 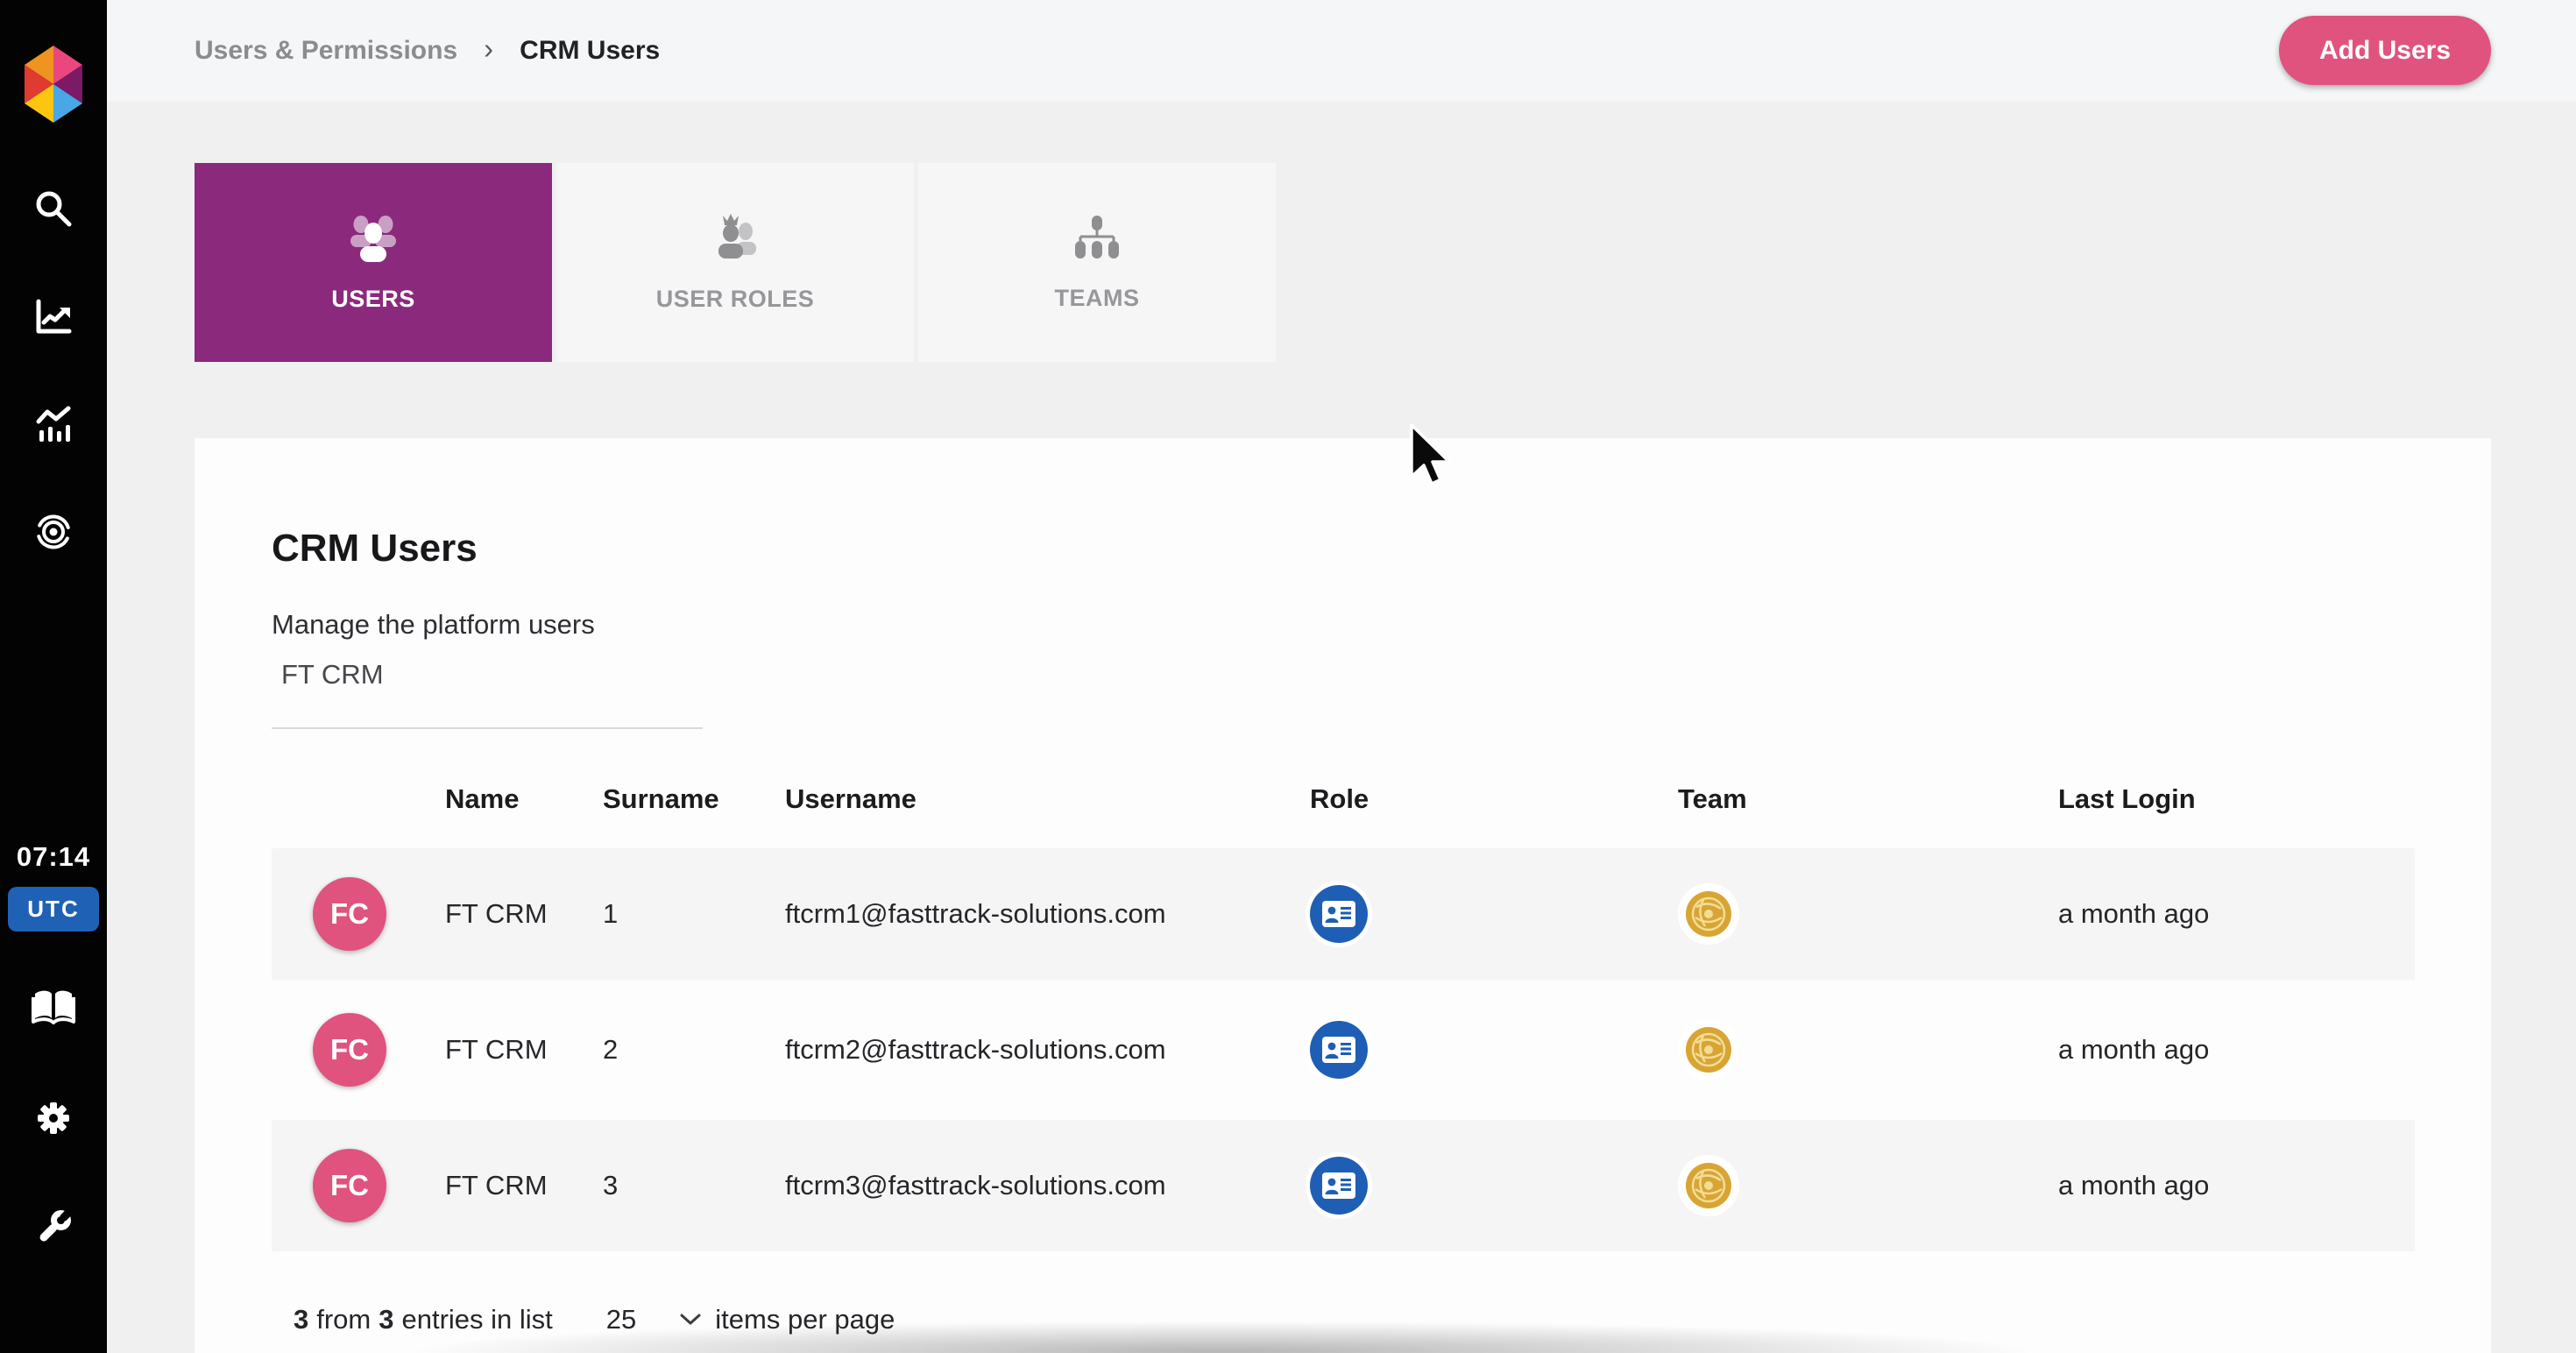 I want to click on wrench-icon, so click(x=55, y=1225).